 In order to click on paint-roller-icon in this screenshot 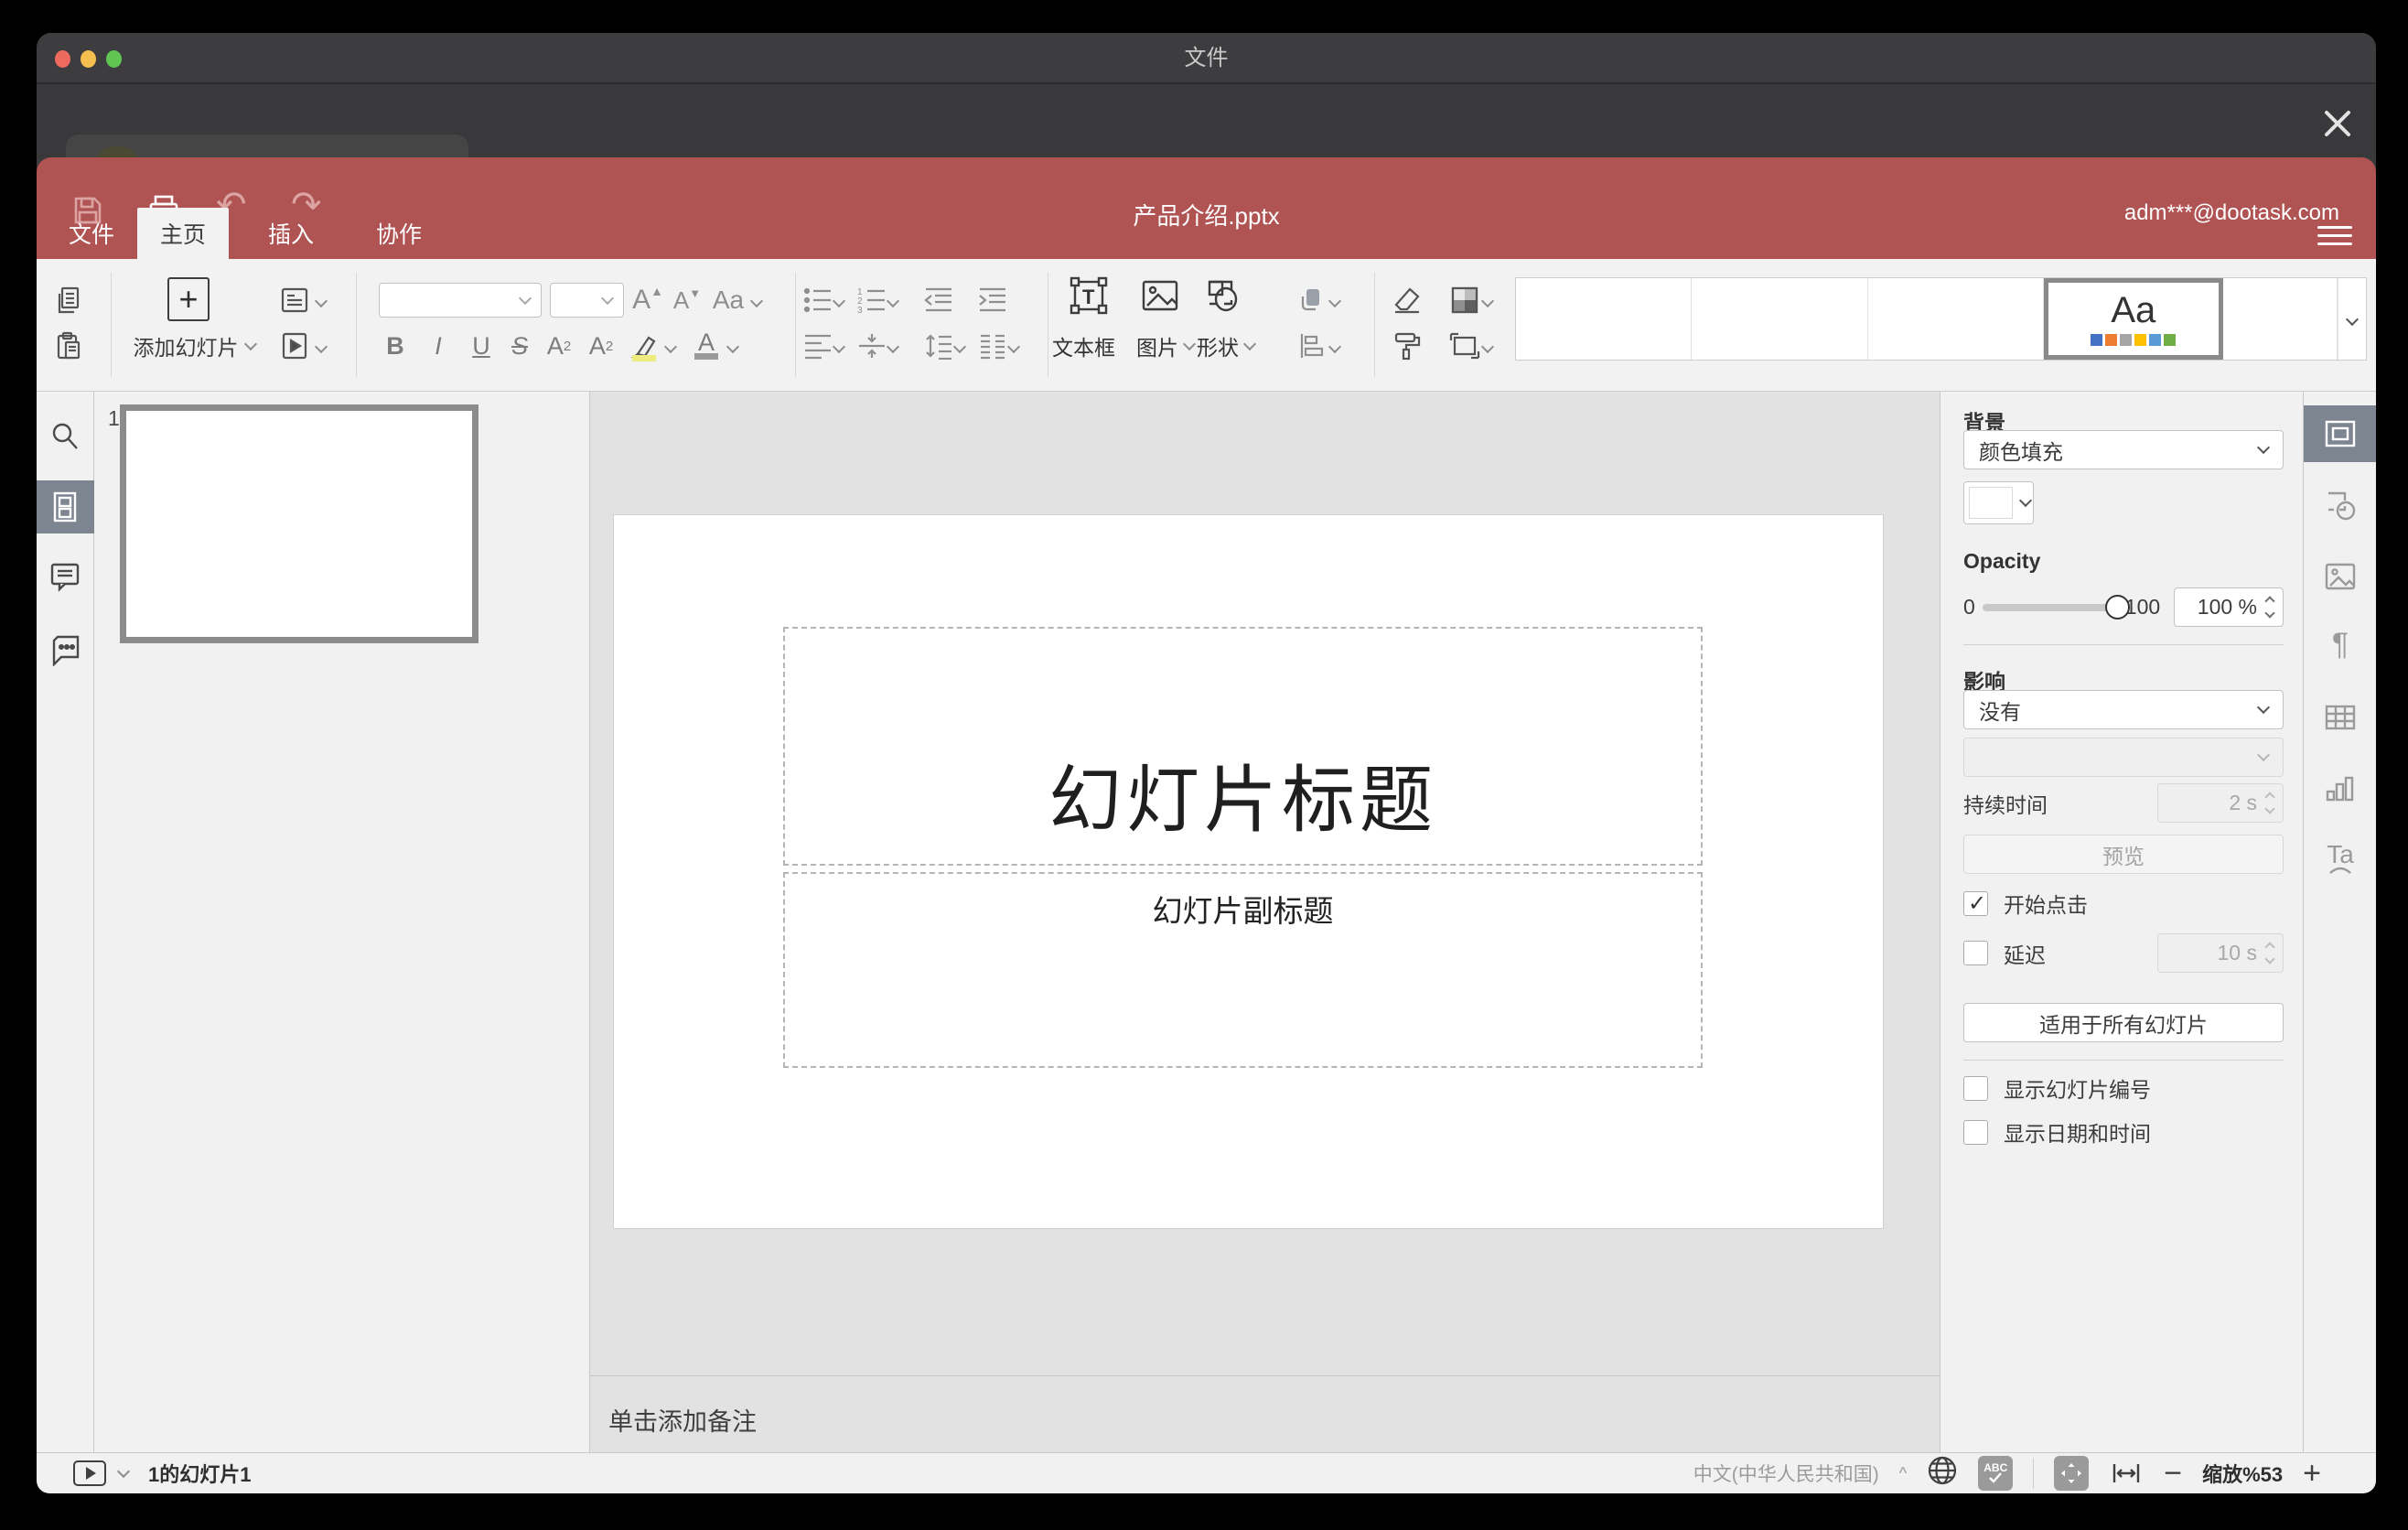, I will do `click(1407, 346)`.